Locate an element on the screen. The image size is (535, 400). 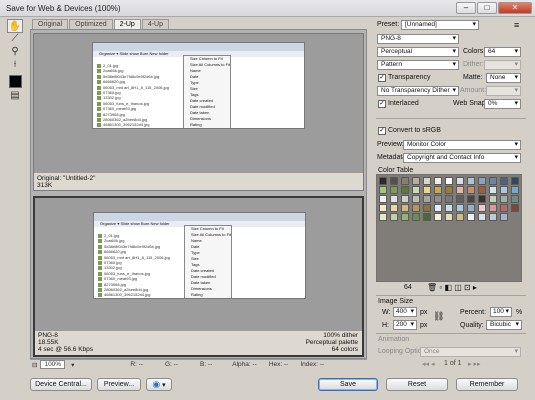
percent-field: 100 is located at coordinates (501, 312).